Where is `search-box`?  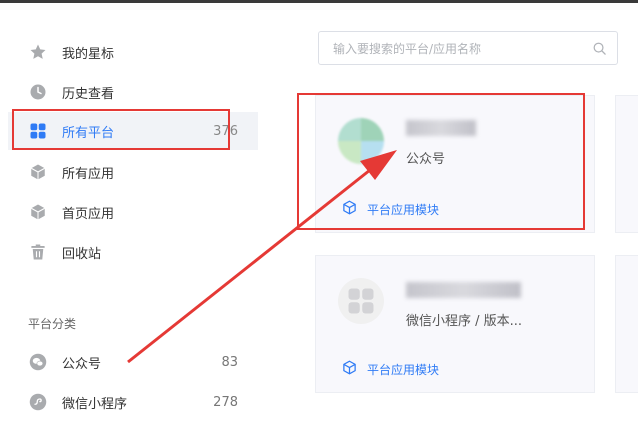 search-box is located at coordinates (468, 48).